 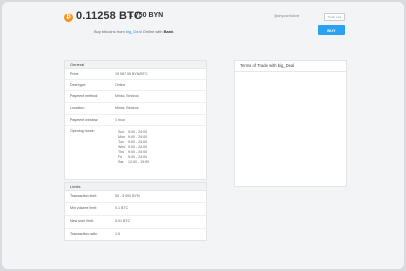 What do you see at coordinates (135, 65) in the screenshot?
I see `general-title: General` at bounding box center [135, 65].